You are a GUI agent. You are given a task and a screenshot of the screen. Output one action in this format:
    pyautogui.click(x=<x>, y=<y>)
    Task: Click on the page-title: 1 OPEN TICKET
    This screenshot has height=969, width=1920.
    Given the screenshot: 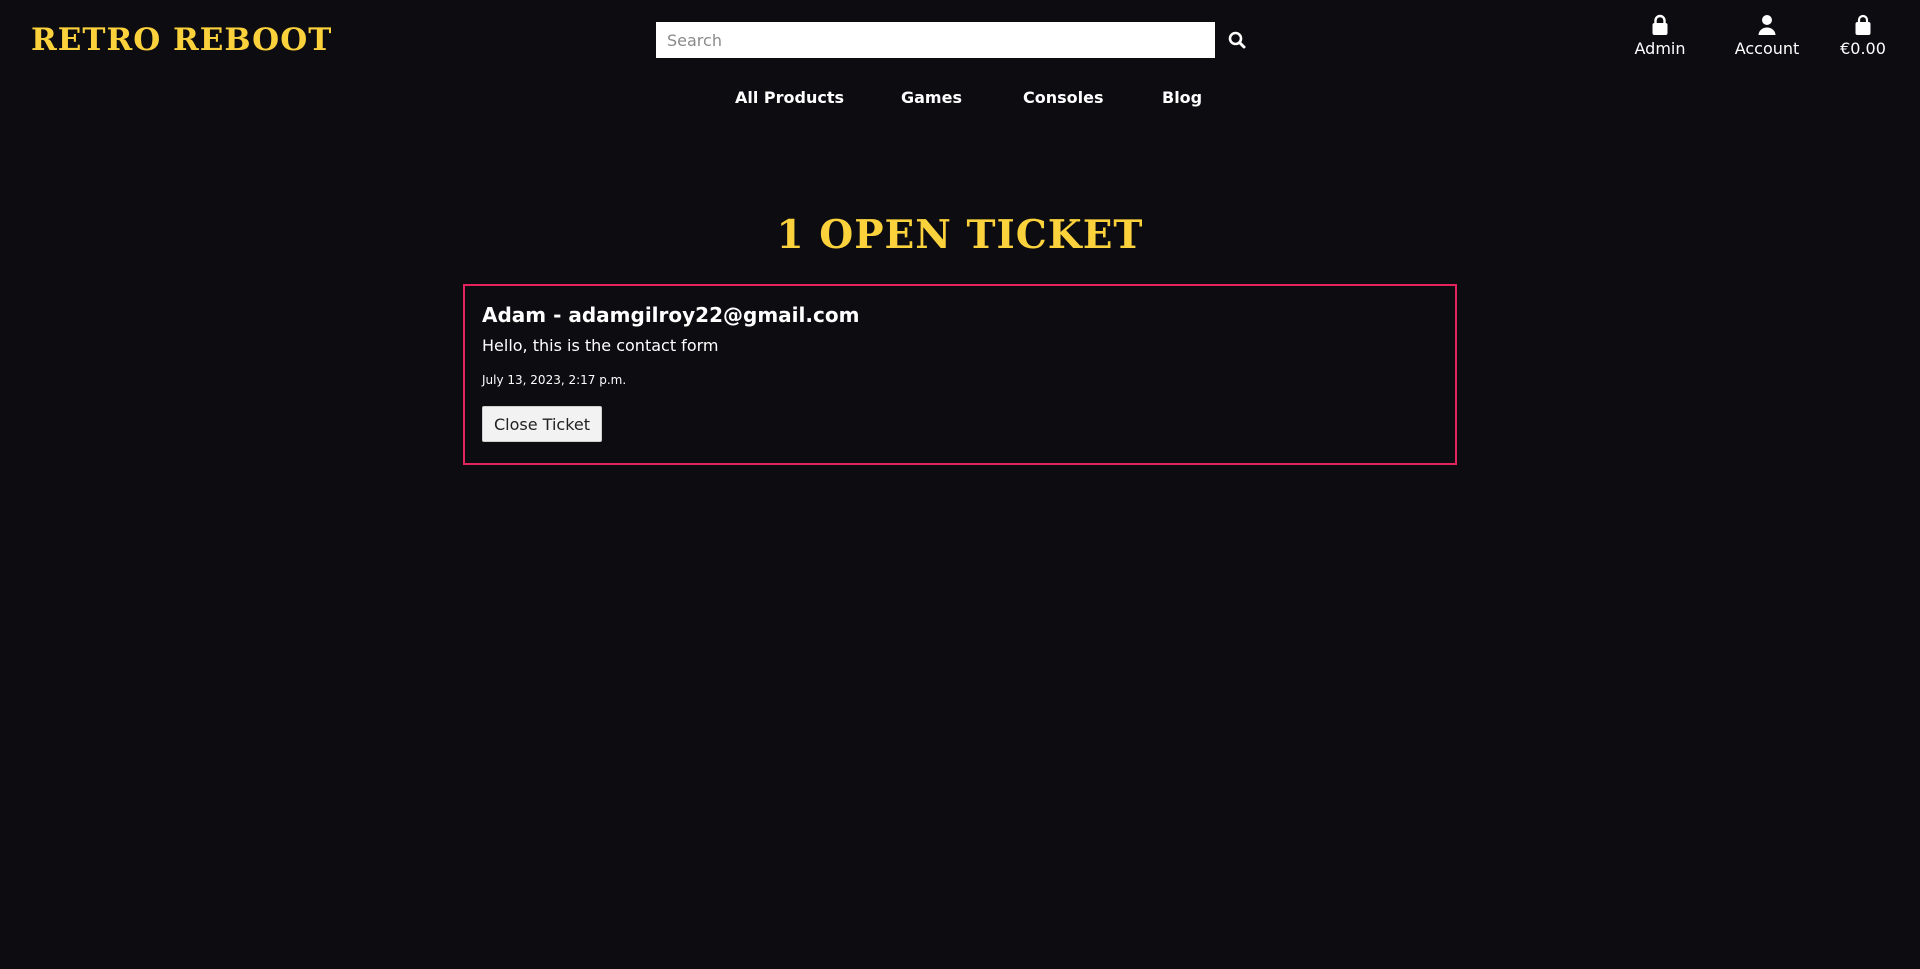 What is the action you would take?
    pyautogui.click(x=960, y=235)
    